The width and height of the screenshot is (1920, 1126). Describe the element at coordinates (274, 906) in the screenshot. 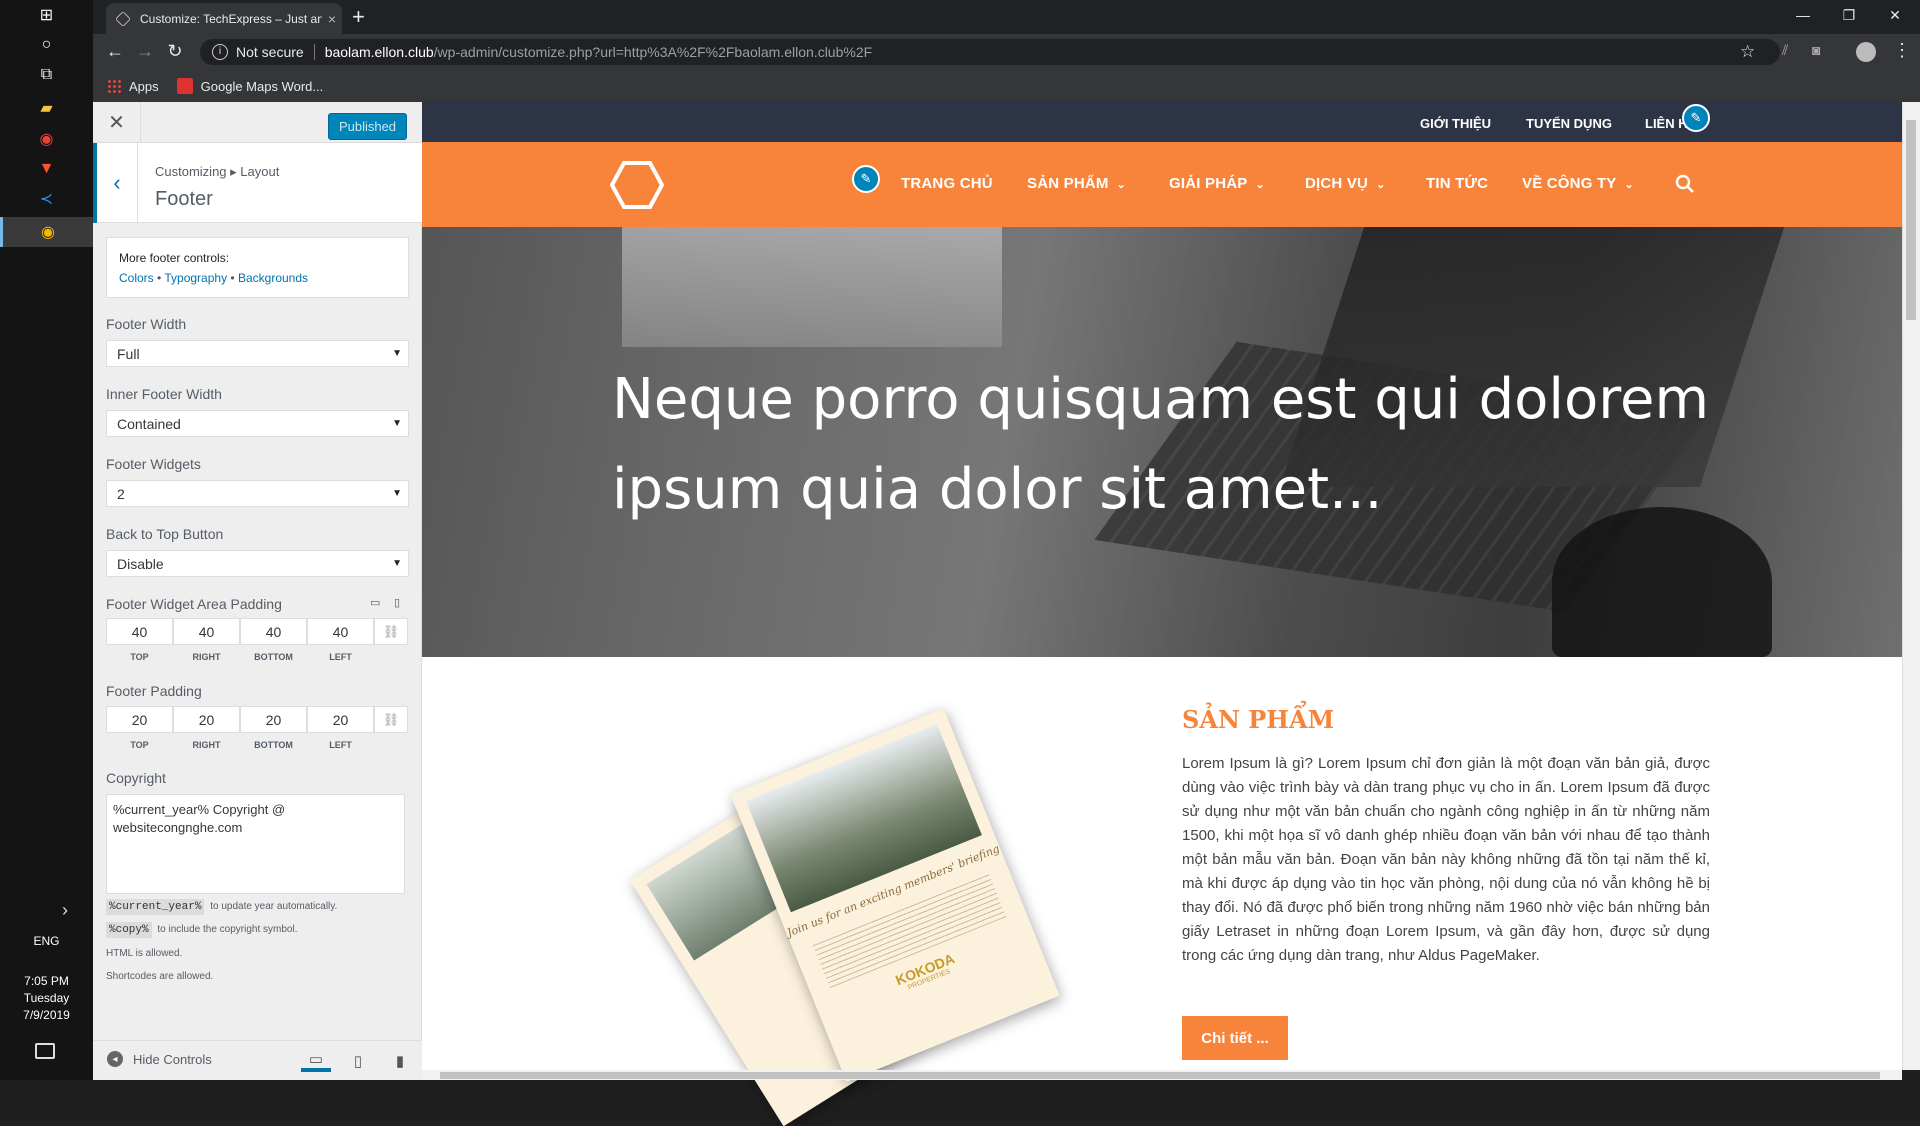

I see `note-year-text: to update year automatically.` at that location.